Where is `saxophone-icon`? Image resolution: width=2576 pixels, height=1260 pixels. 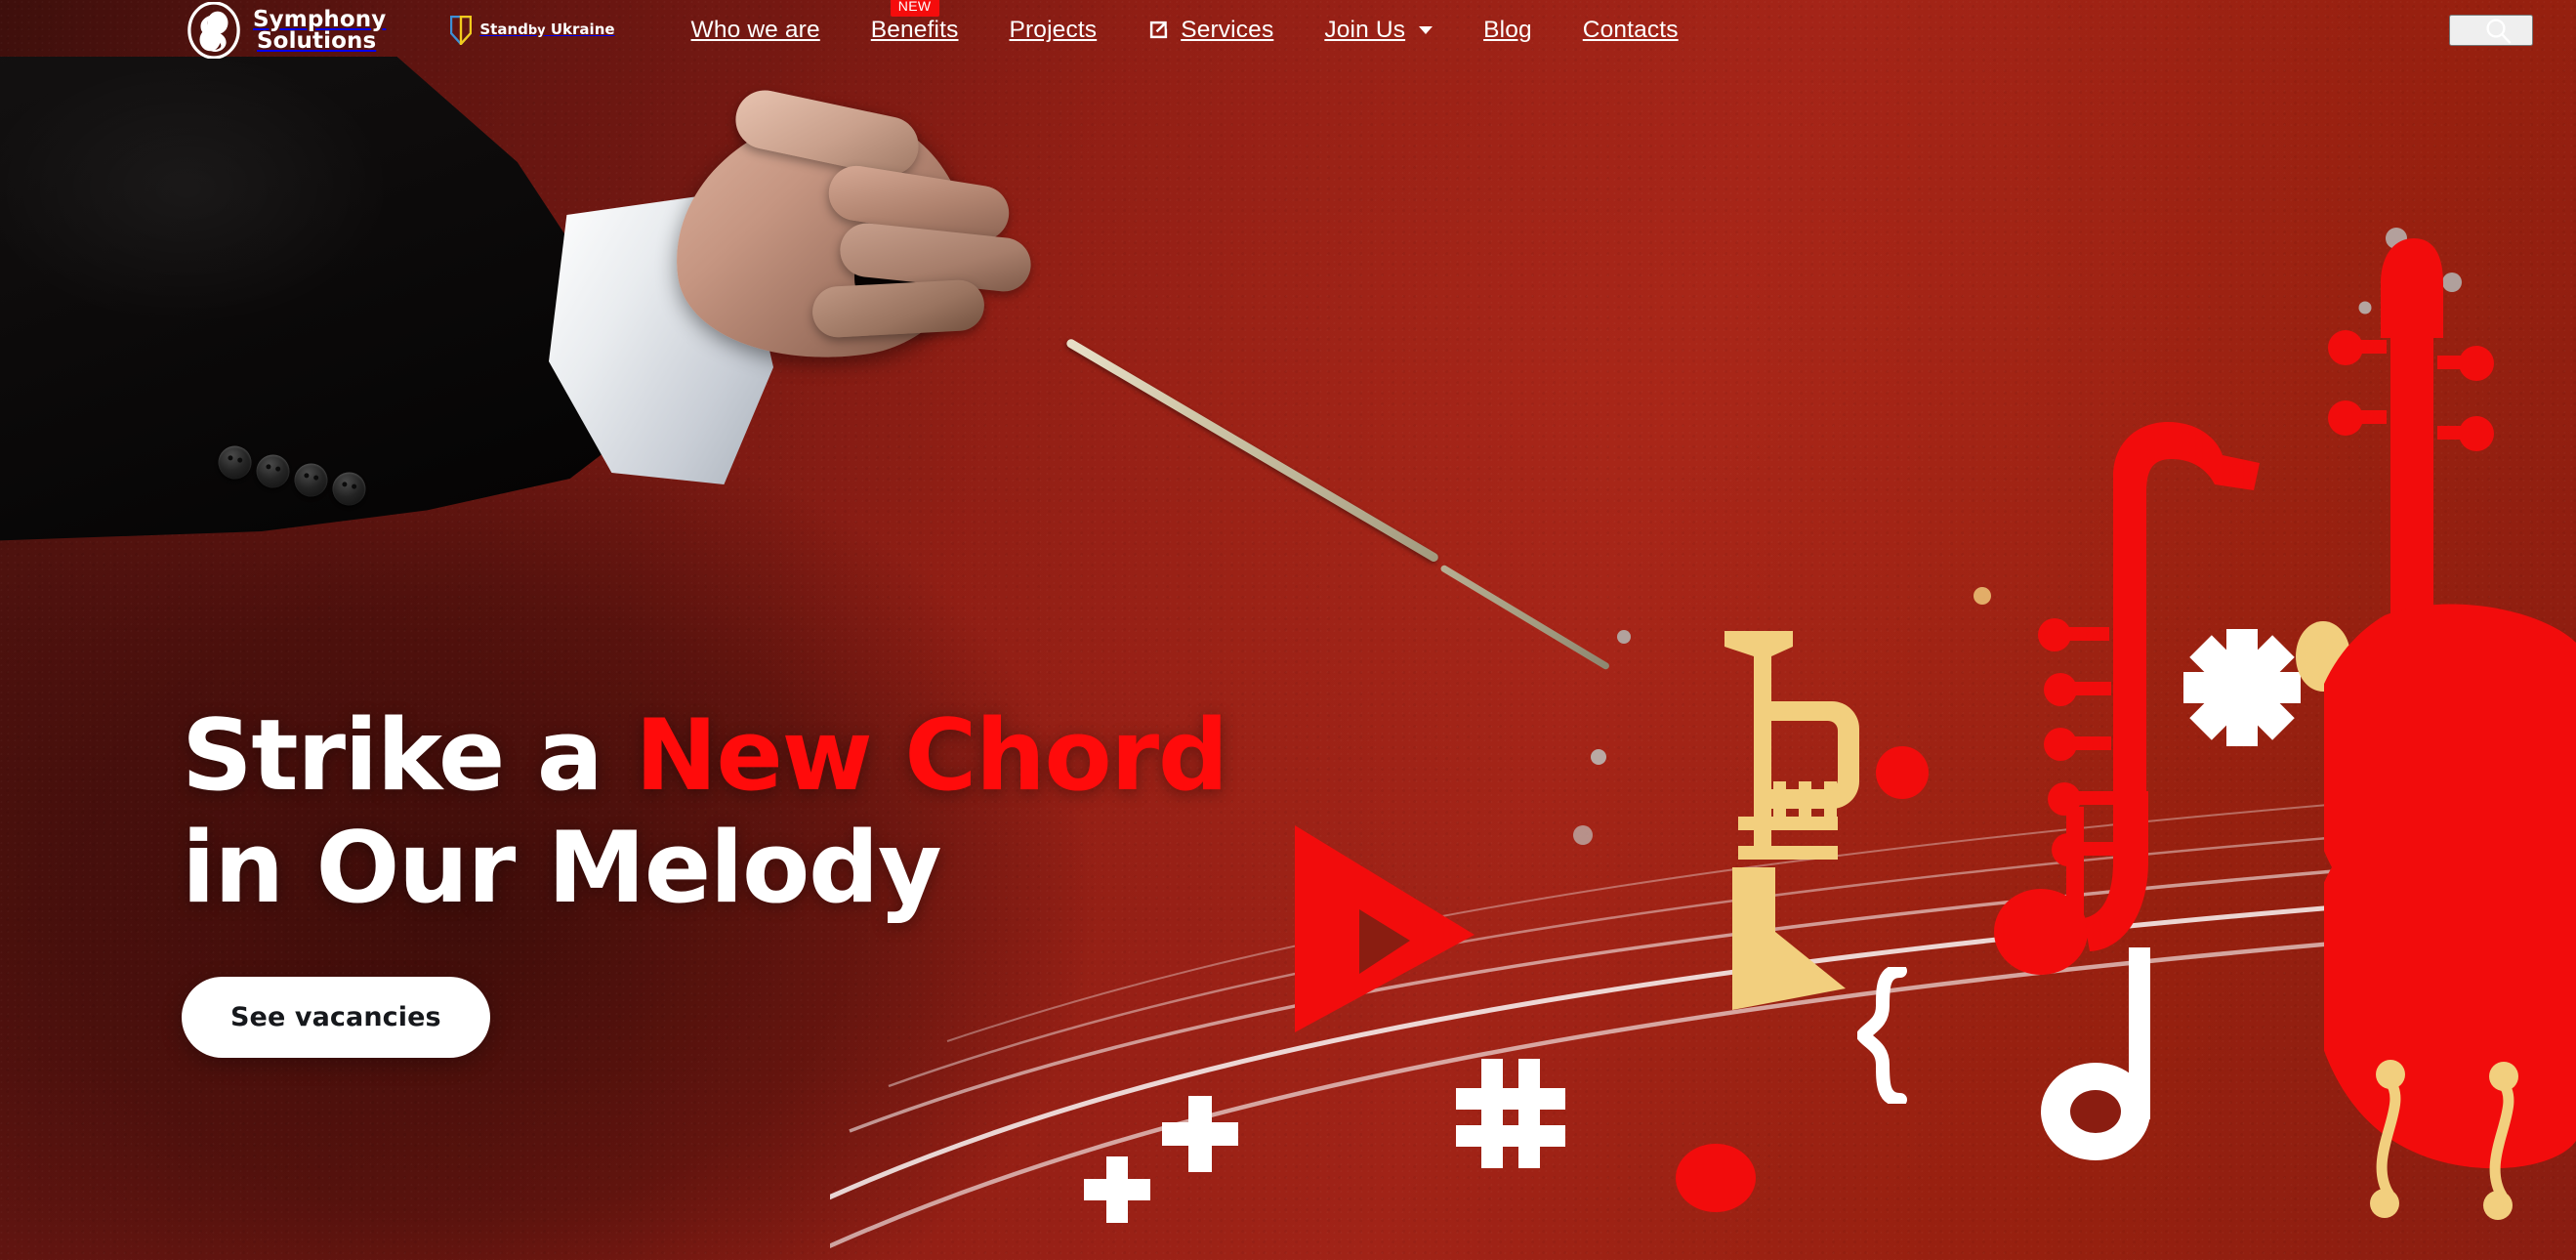
saxophone-icon is located at coordinates (2149, 686).